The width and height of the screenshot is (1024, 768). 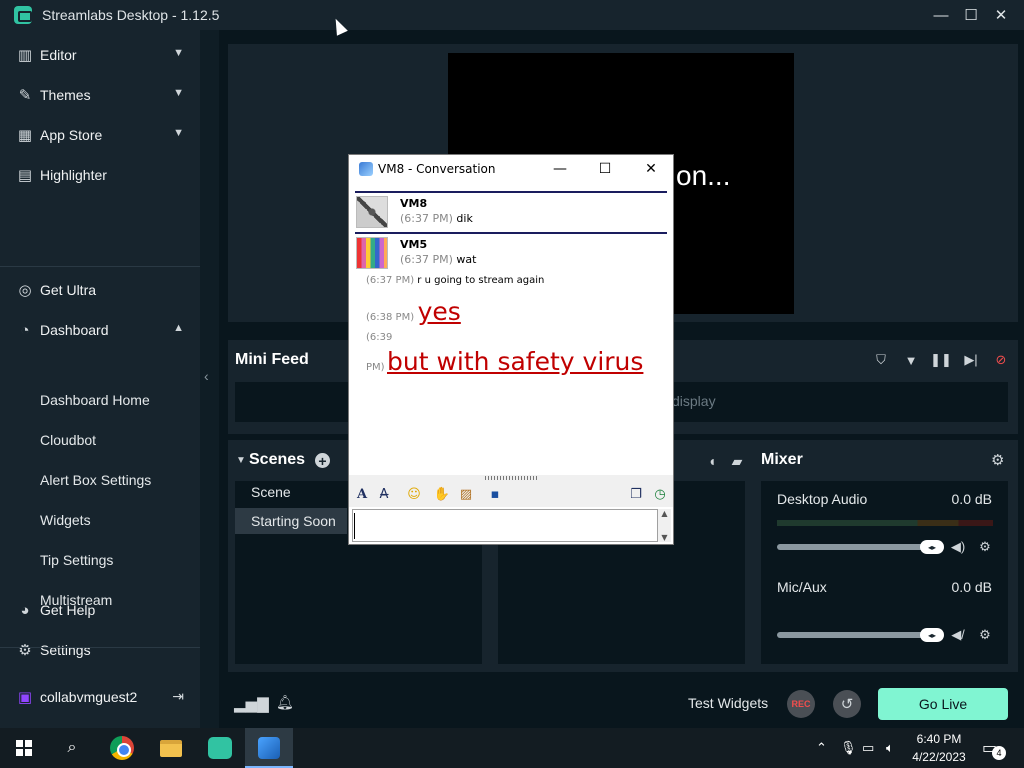 What do you see at coordinates (269, 748) in the screenshot?
I see `taskbar-messenger` at bounding box center [269, 748].